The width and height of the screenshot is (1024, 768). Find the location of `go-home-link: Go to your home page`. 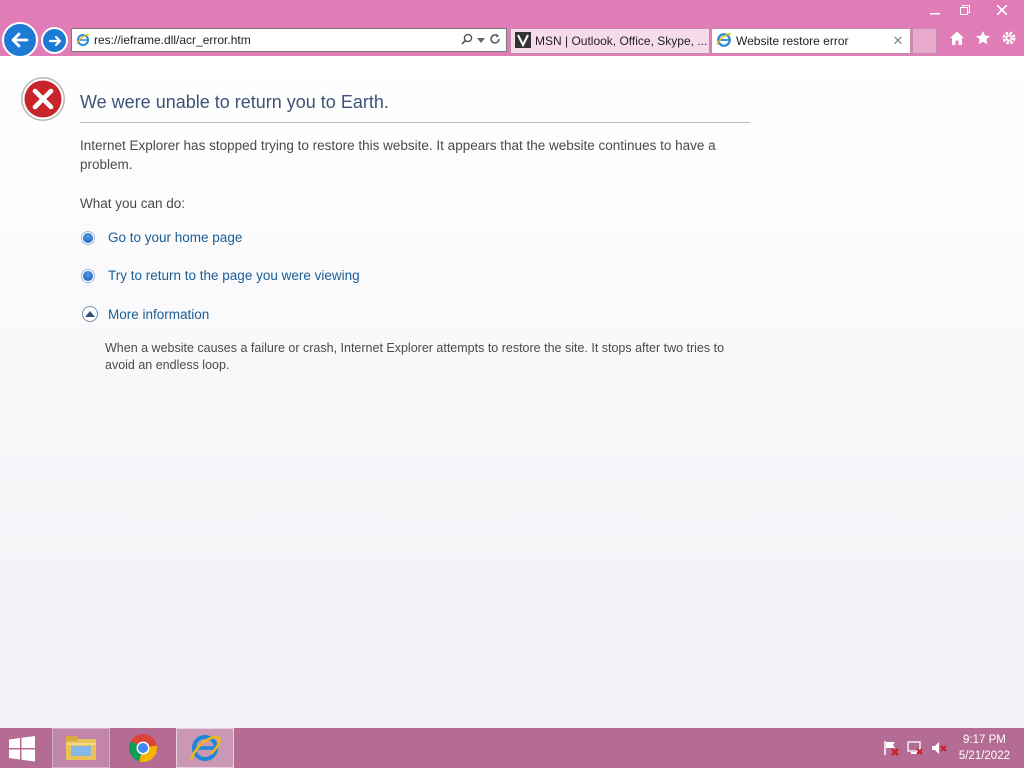

go-home-link: Go to your home page is located at coordinates (175, 237).